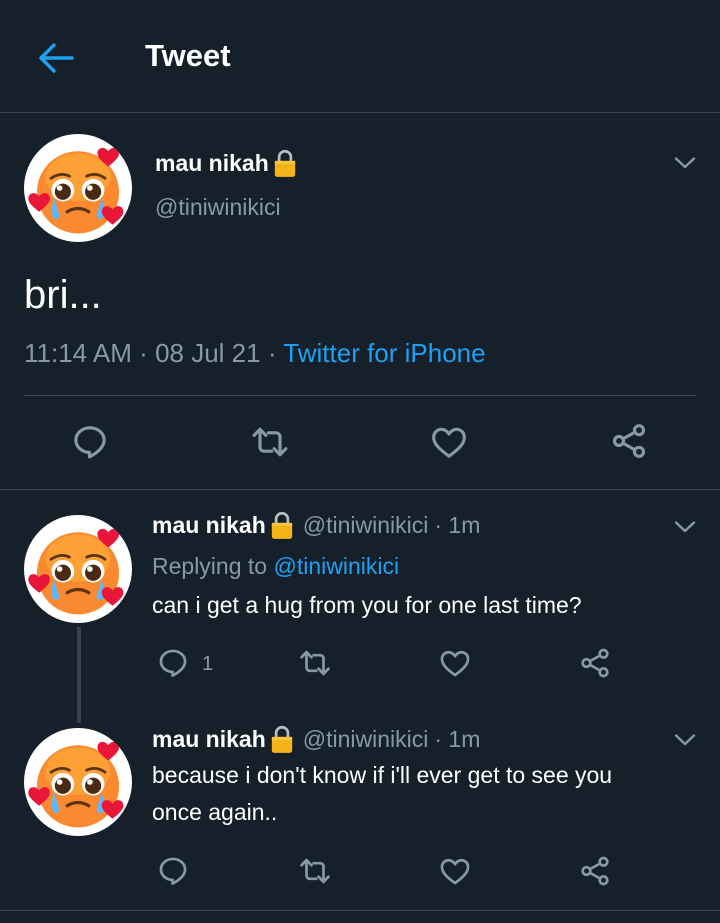 The height and width of the screenshot is (923, 720). What do you see at coordinates (208, 664) in the screenshot?
I see `reply-count: 1` at bounding box center [208, 664].